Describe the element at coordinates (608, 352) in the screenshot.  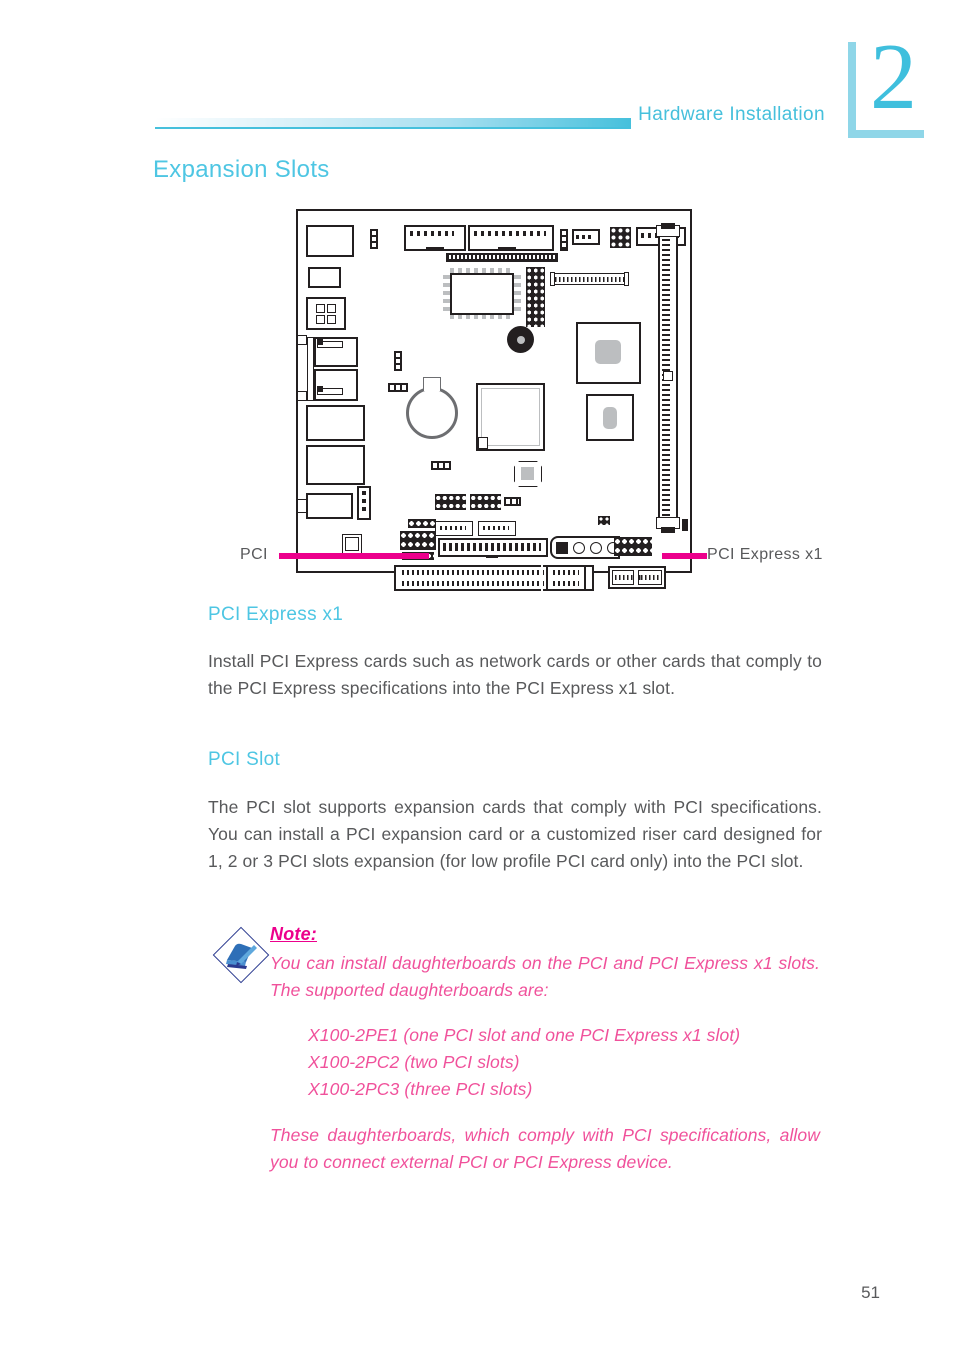
I see `northbridge-chip-core` at that location.